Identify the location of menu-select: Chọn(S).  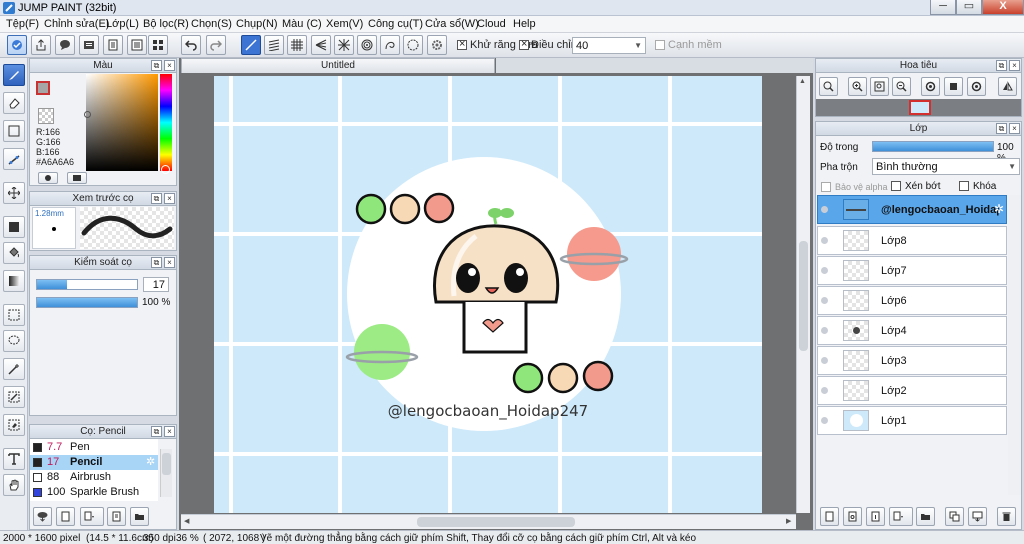
(211, 24).